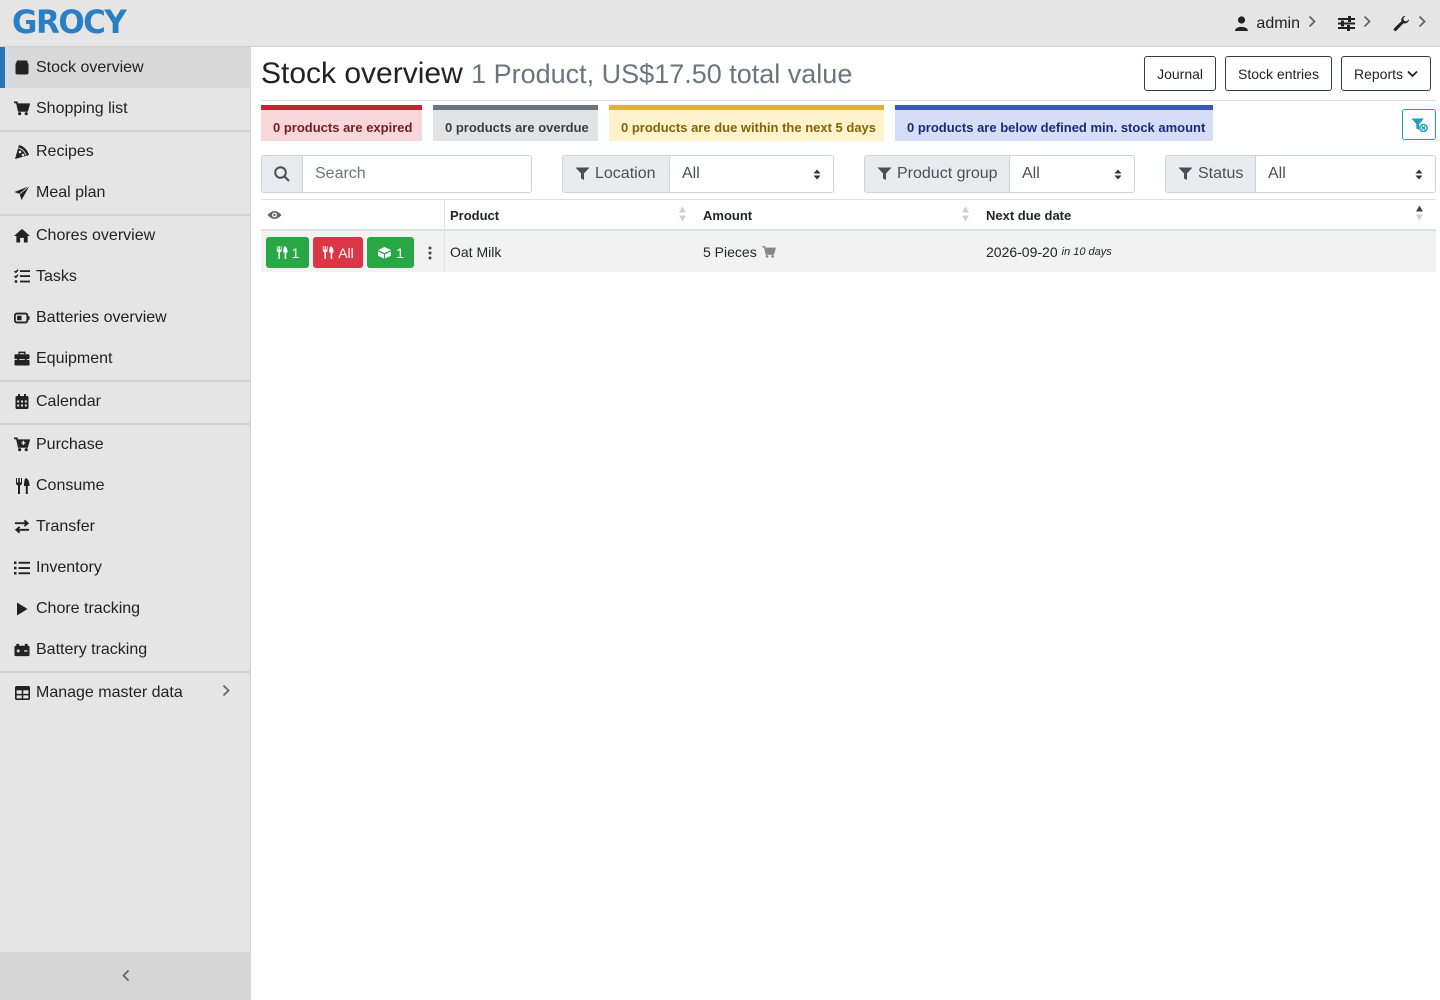  I want to click on filter-toggle-button, so click(1419, 124).